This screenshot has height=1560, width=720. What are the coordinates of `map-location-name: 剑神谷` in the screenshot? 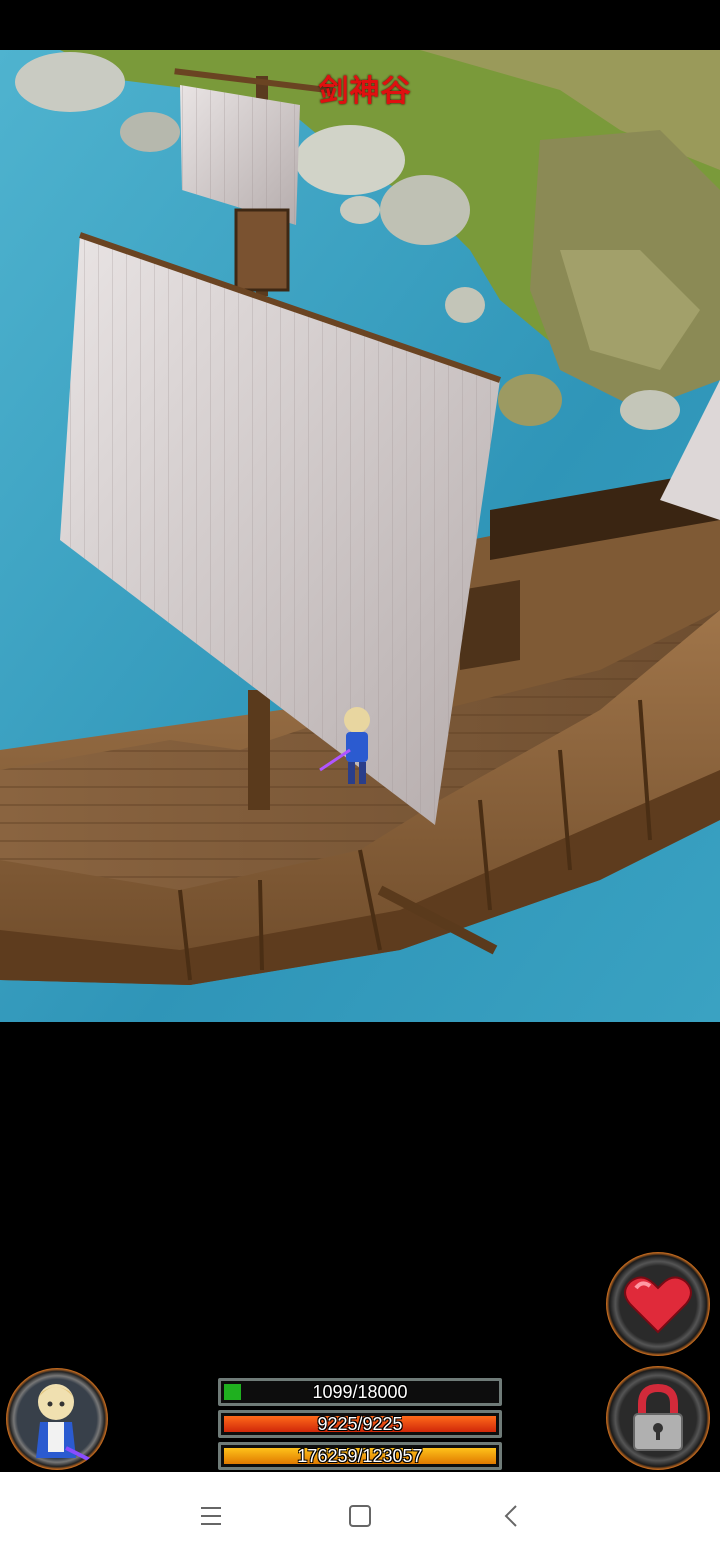 It's located at (365, 91).